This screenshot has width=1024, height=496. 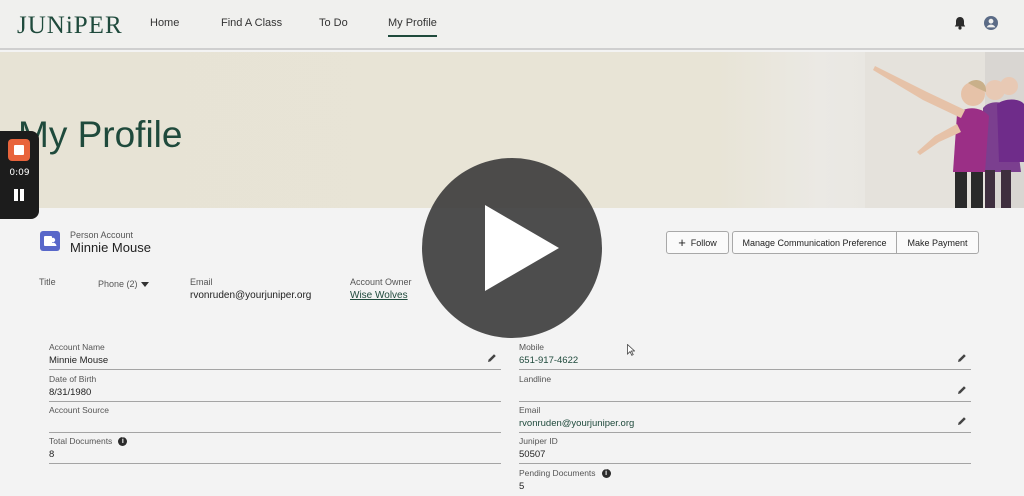 What do you see at coordinates (576, 423) in the screenshot?
I see `email-link: rvonruden@yourjuniper.org` at bounding box center [576, 423].